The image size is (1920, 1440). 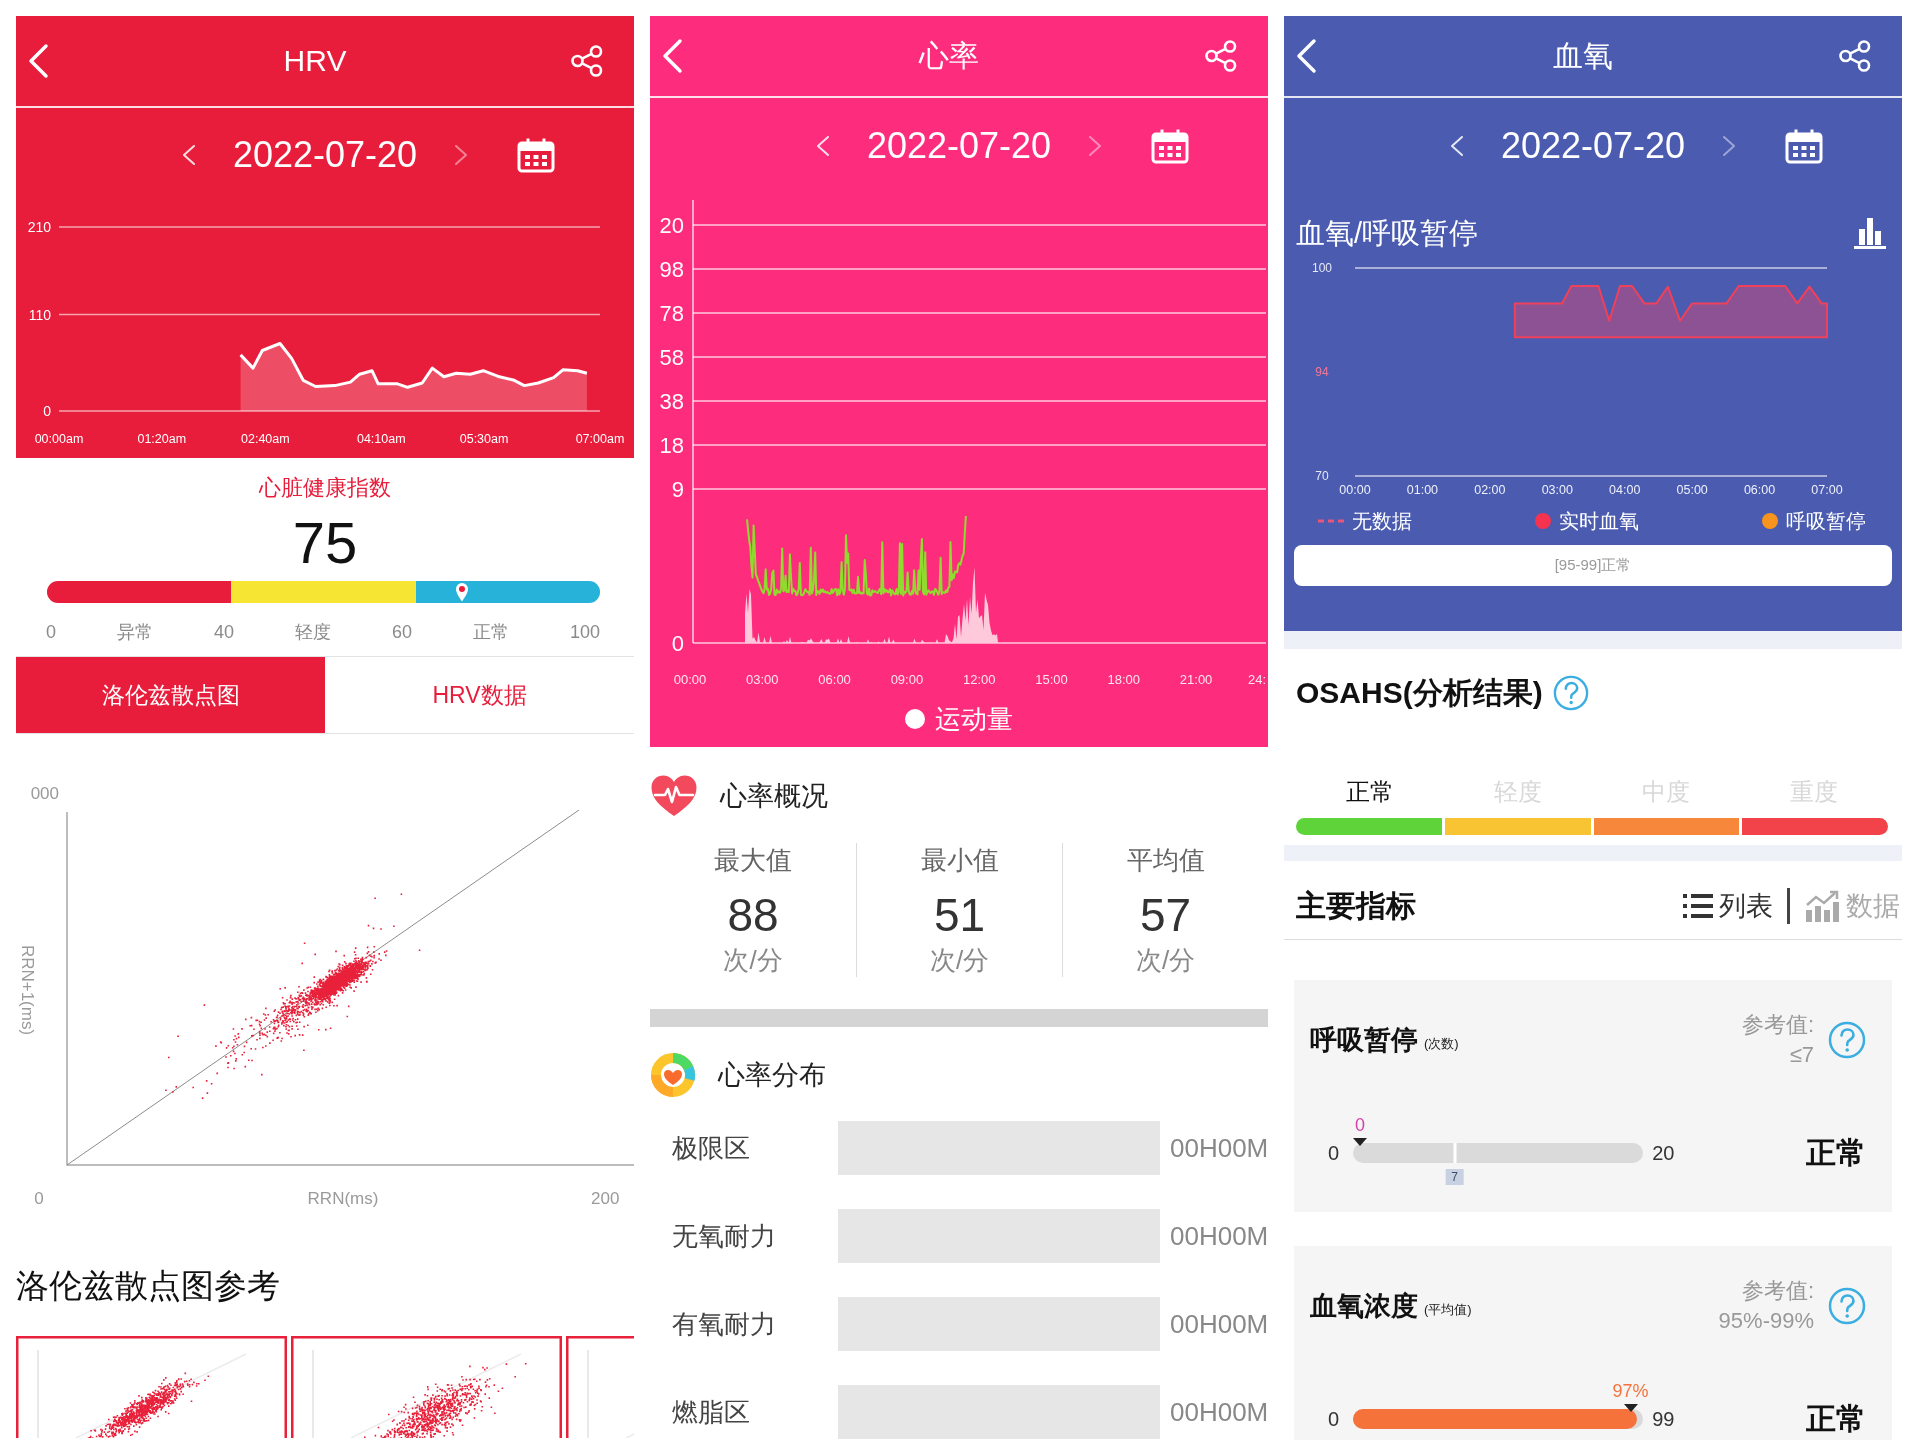 I want to click on axis-tick-label: 20, so click(x=671, y=225).